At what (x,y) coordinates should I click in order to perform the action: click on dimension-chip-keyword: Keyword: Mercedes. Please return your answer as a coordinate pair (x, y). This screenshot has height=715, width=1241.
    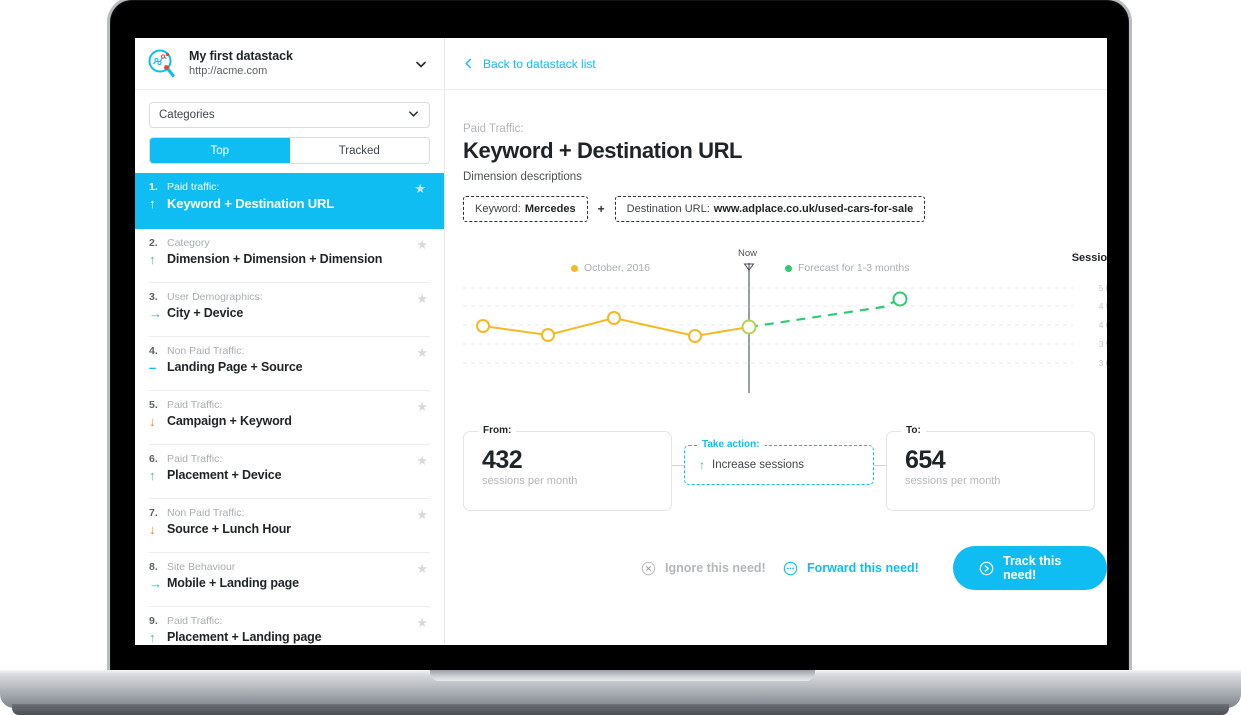
    Looking at the image, I should click on (525, 209).